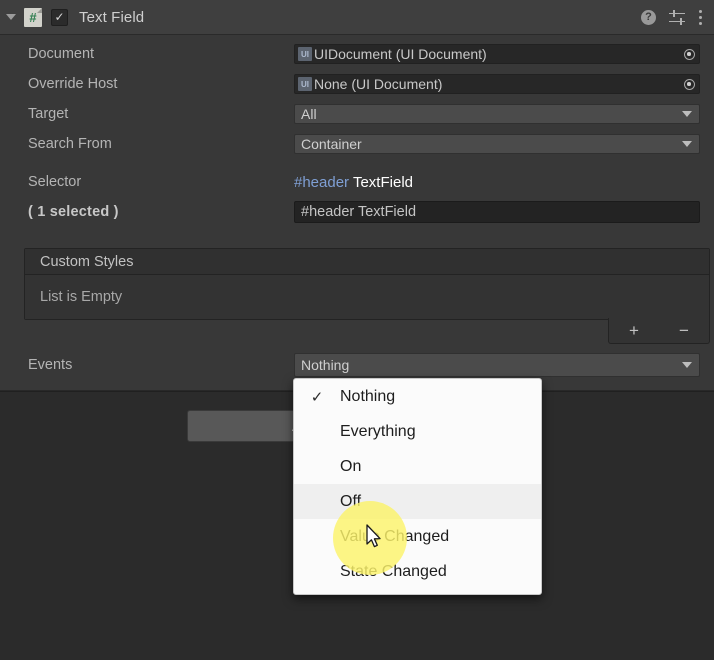 Image resolution: width=714 pixels, height=660 pixels. Describe the element at coordinates (331, 144) in the screenshot. I see `search-from-value: Container` at that location.